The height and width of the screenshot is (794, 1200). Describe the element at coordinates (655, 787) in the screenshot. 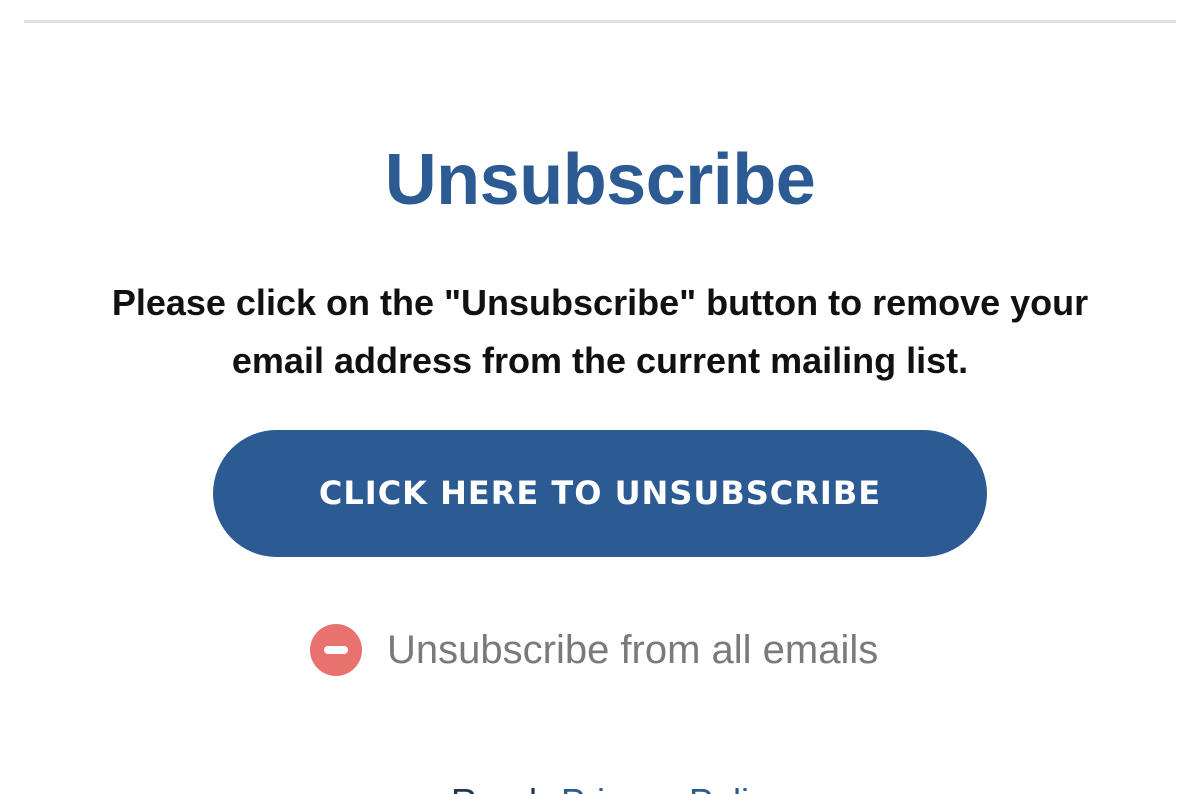

I see `privacy-policy-link: Privacy Poli` at that location.